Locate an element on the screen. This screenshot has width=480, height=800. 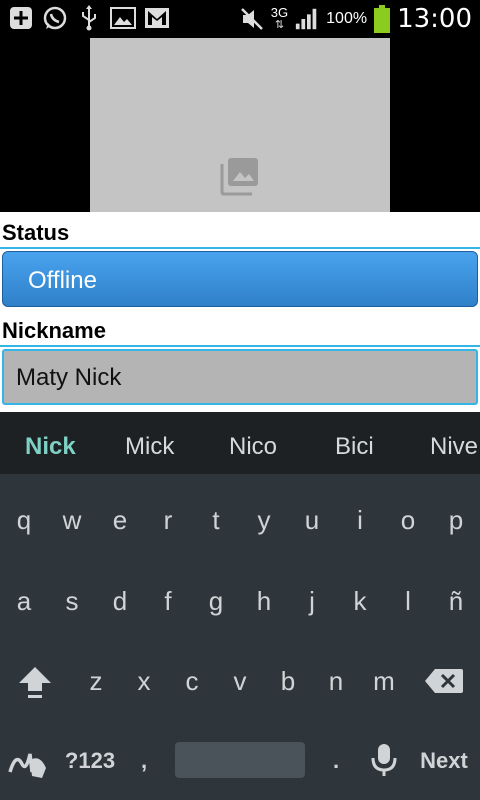
suggestion-4: Bici is located at coordinates (354, 447).